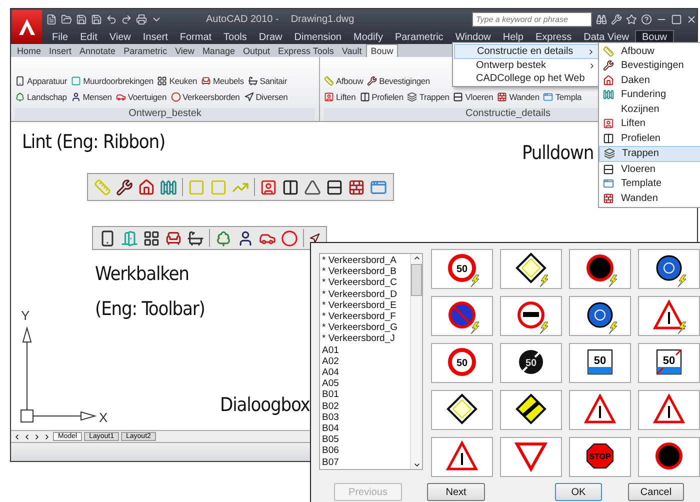  Describe the element at coordinates (527, 78) in the screenshot. I see `menu-item: CADCollege op het Web` at that location.